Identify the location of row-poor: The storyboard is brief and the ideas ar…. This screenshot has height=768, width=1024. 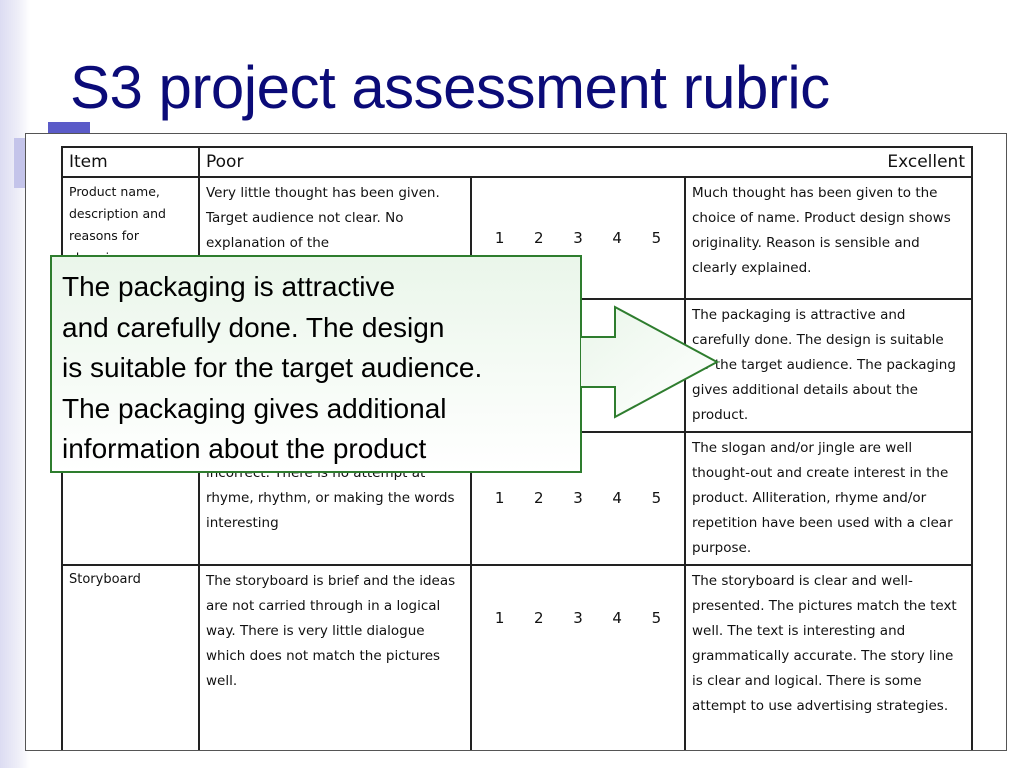
(335, 657).